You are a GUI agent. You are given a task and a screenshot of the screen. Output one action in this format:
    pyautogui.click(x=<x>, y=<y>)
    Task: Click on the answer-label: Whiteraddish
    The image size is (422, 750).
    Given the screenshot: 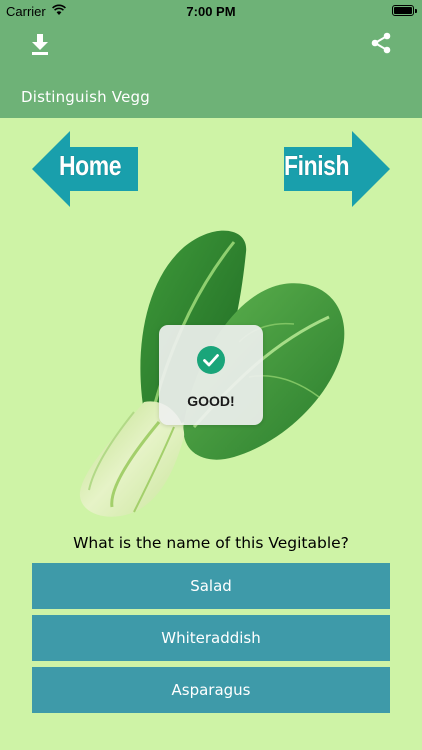 What is the action you would take?
    pyautogui.click(x=211, y=638)
    